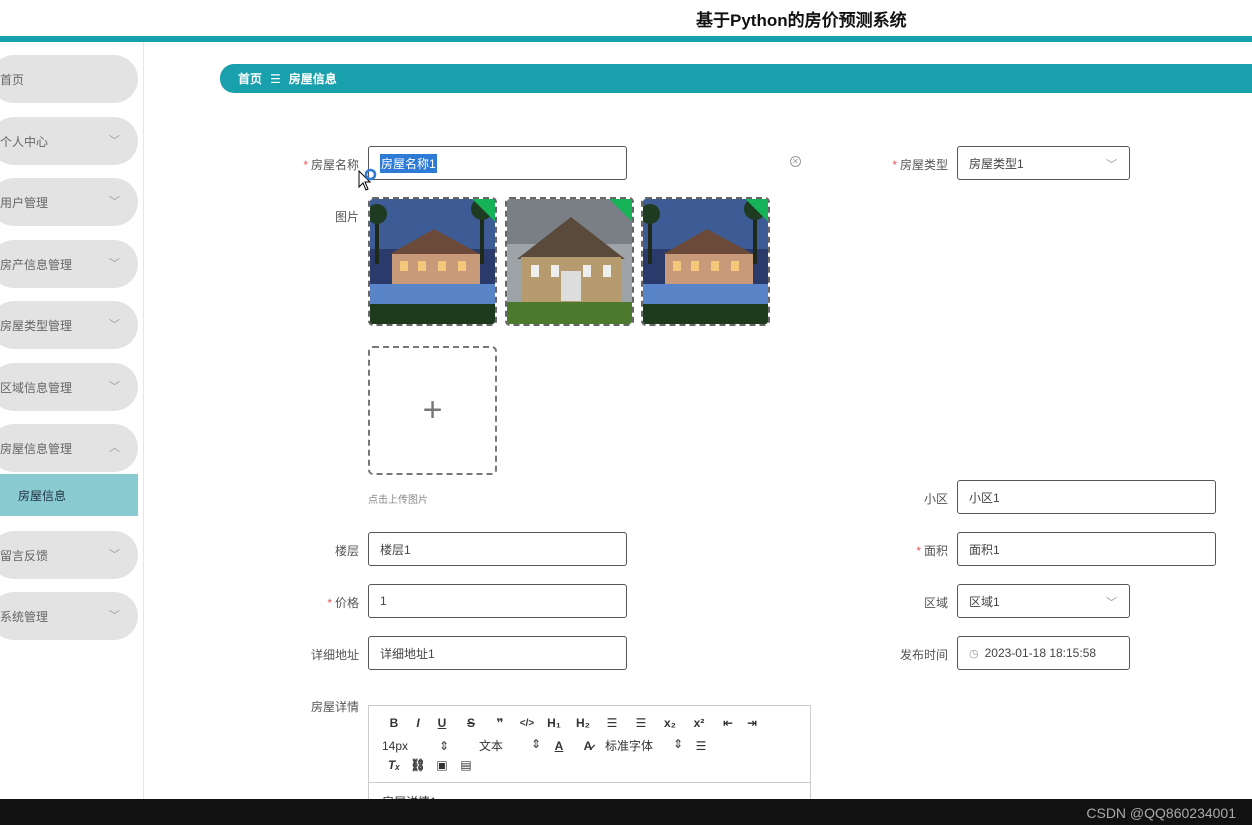  I want to click on house-type-select: 房屋类型1 ﹀, so click(1043, 163).